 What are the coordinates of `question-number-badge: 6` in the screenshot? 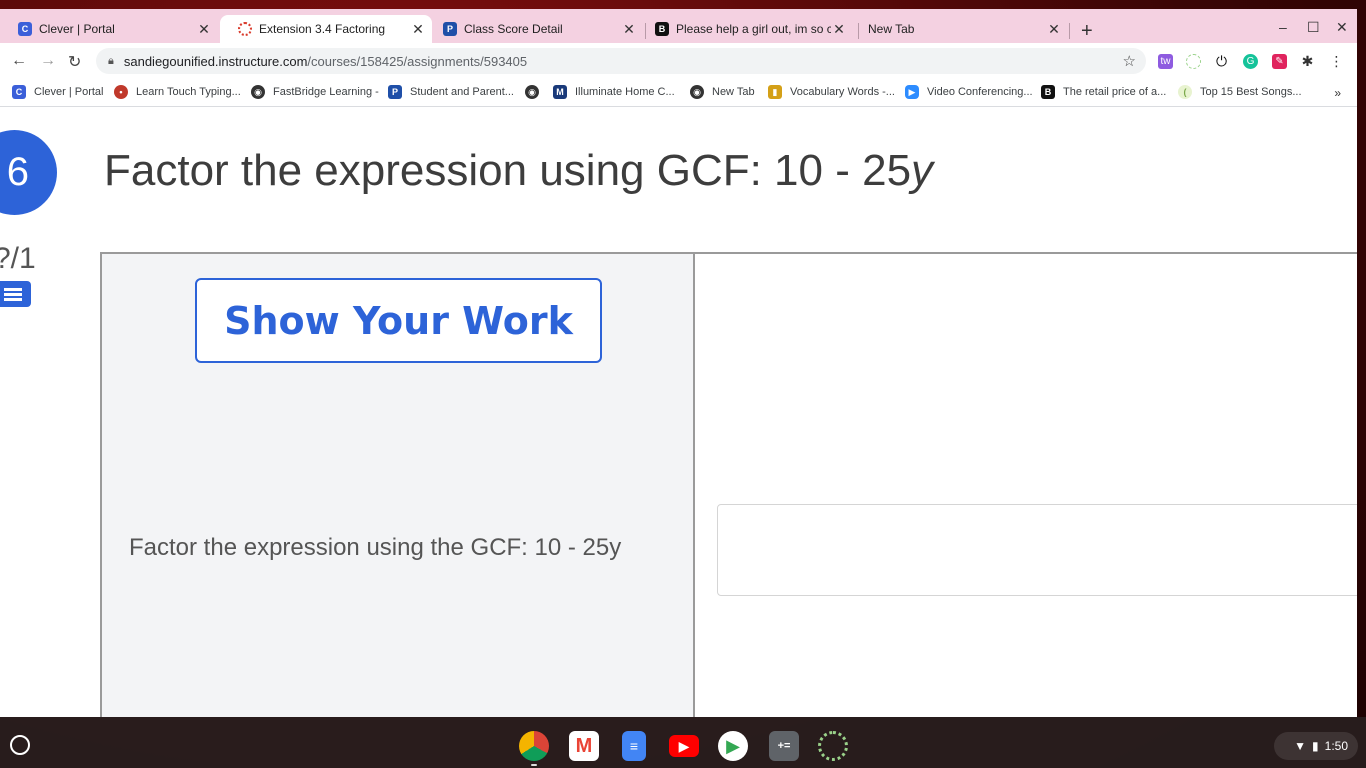 It's located at (28, 172).